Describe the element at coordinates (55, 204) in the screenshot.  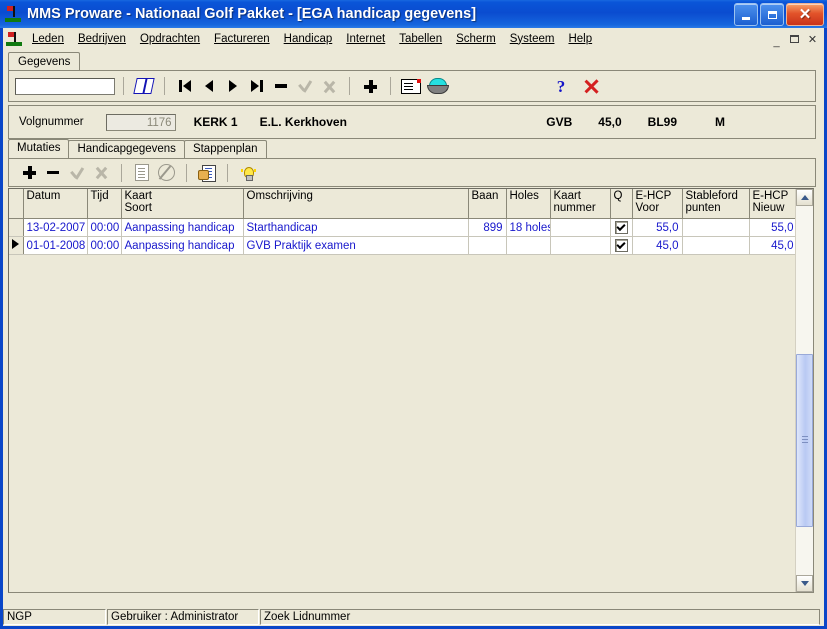
I see `grid-header-datum: Datum` at that location.